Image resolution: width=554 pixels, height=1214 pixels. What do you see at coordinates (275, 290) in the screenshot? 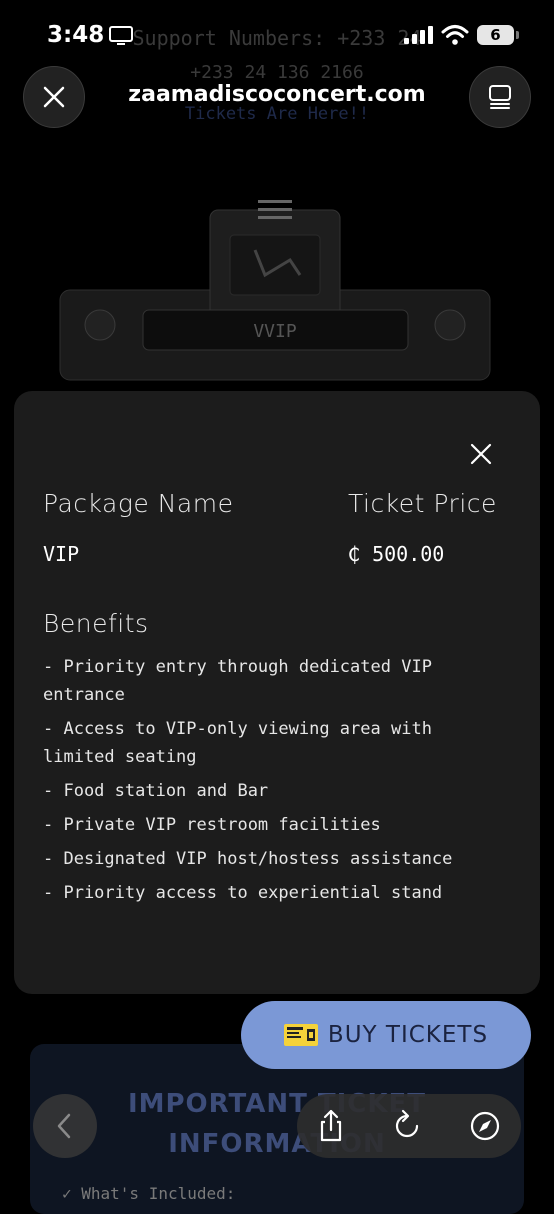
I see `vvip-ticket-image: VVIP` at bounding box center [275, 290].